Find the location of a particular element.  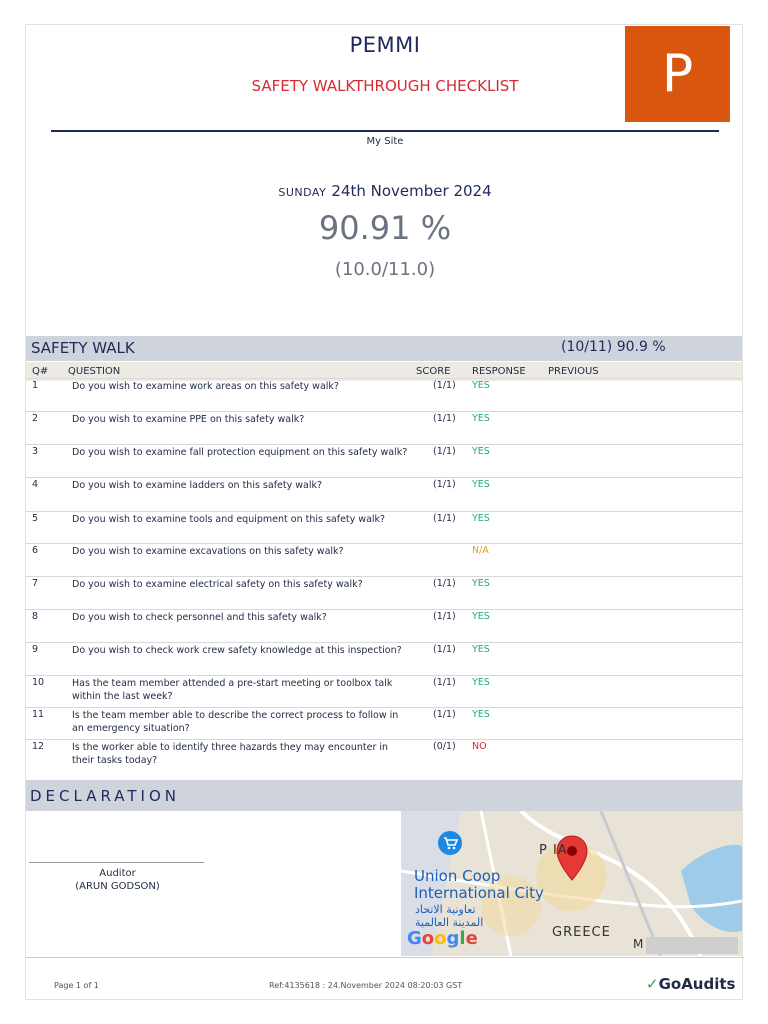

overall-score-percent: 90.91 % is located at coordinates (385, 228).